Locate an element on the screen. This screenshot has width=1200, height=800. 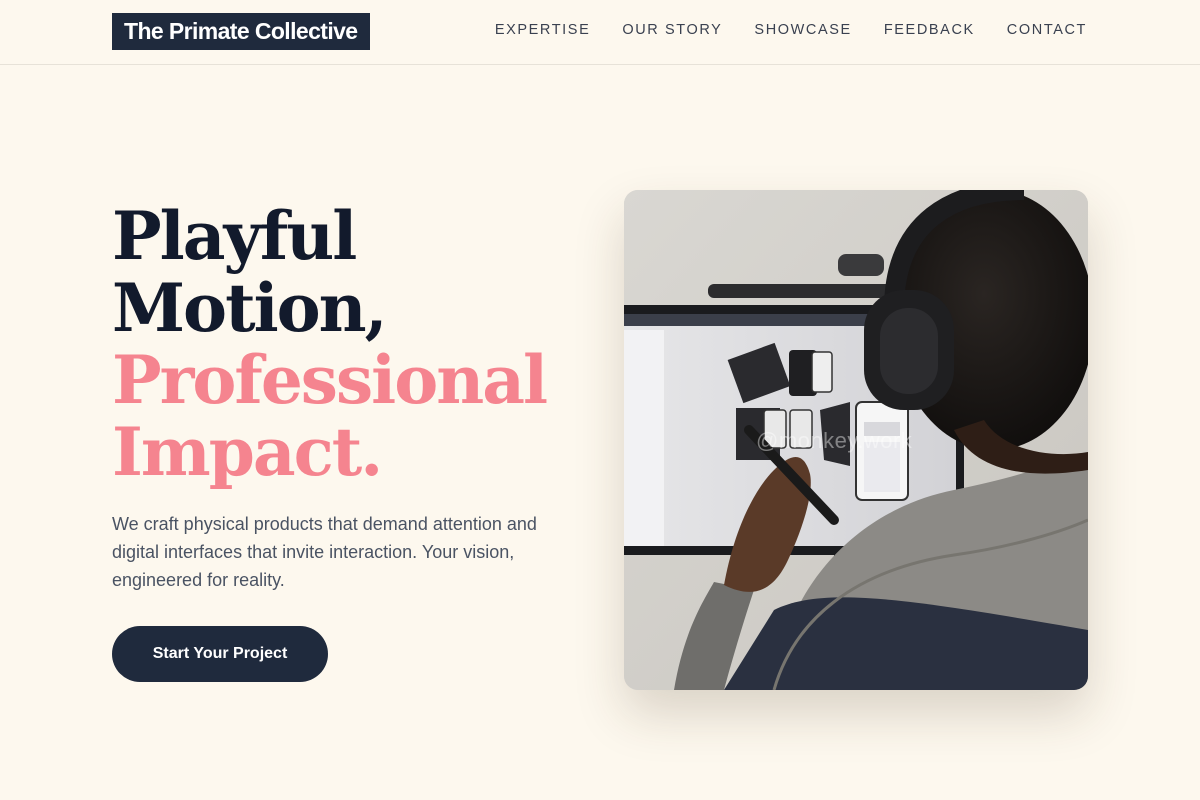
nav-link-contact: CONTACT is located at coordinates (1047, 30).